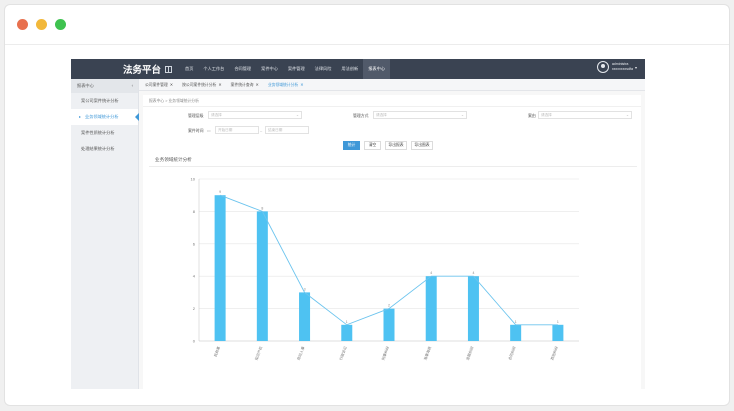 This screenshot has height=411, width=734. I want to click on sidebar-header-label: 报表中心, so click(85, 85).